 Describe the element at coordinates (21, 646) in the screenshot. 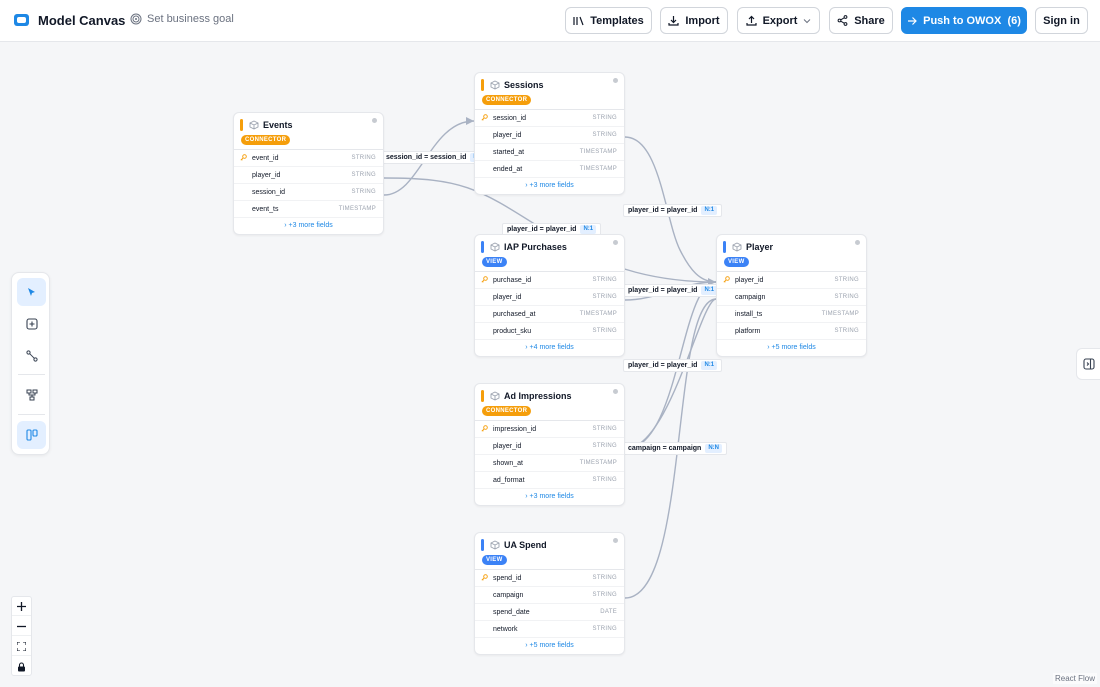

I see `fit-view-button` at that location.